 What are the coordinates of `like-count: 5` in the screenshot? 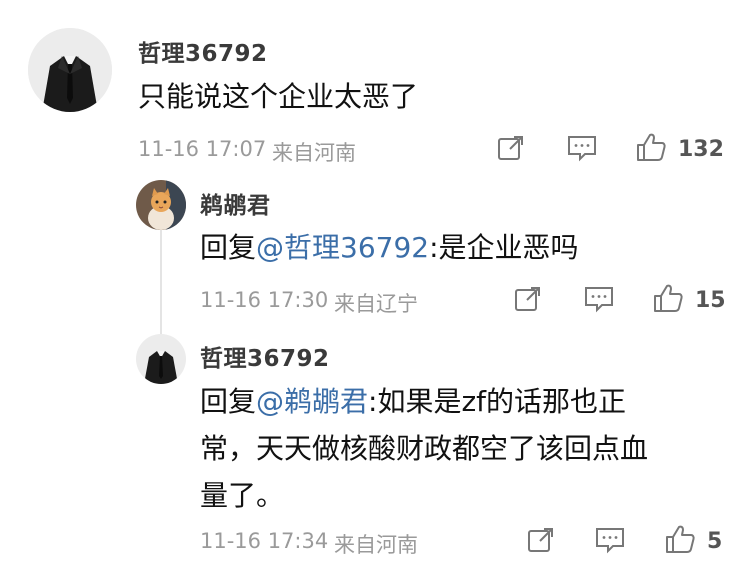 It's located at (715, 541).